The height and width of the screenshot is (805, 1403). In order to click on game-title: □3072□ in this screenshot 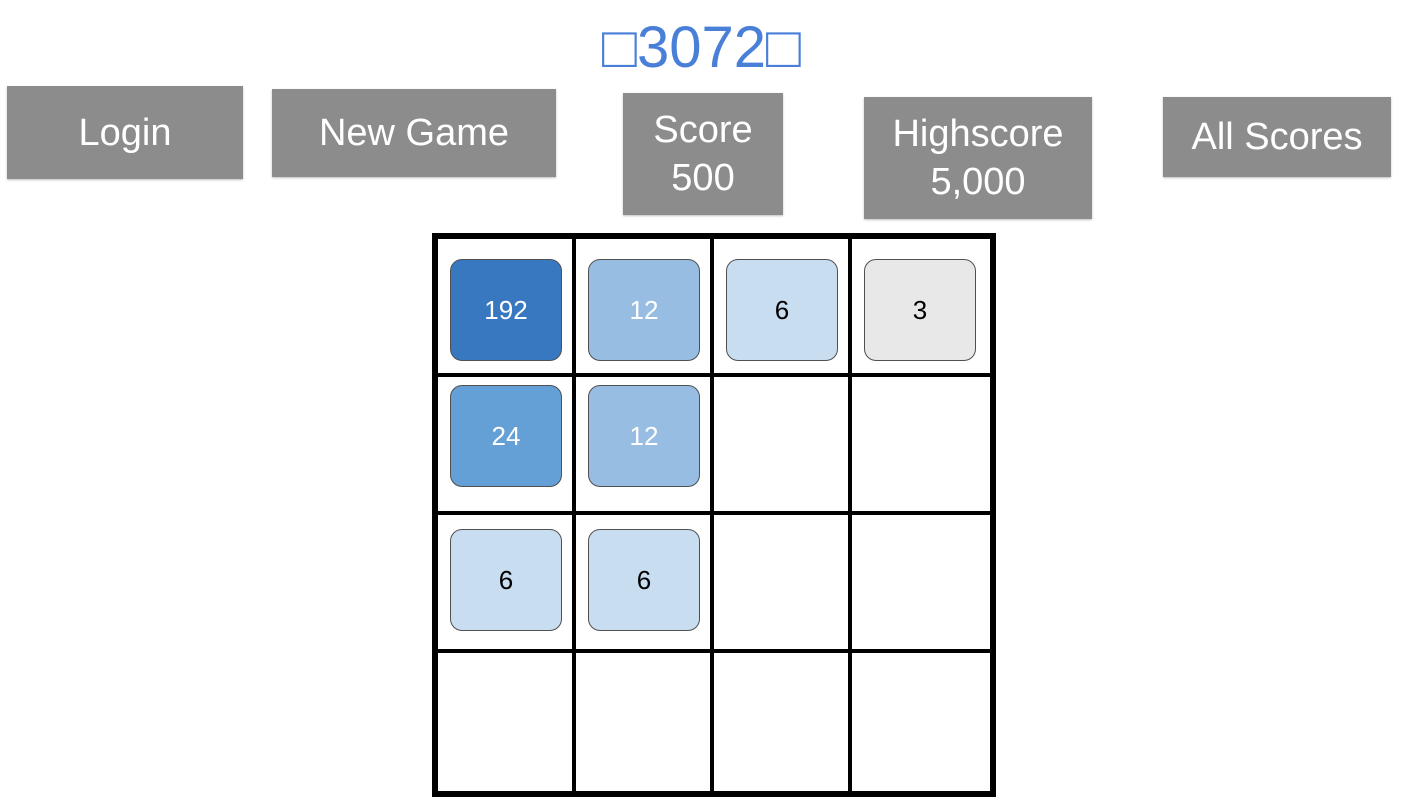, I will do `click(701, 47)`.